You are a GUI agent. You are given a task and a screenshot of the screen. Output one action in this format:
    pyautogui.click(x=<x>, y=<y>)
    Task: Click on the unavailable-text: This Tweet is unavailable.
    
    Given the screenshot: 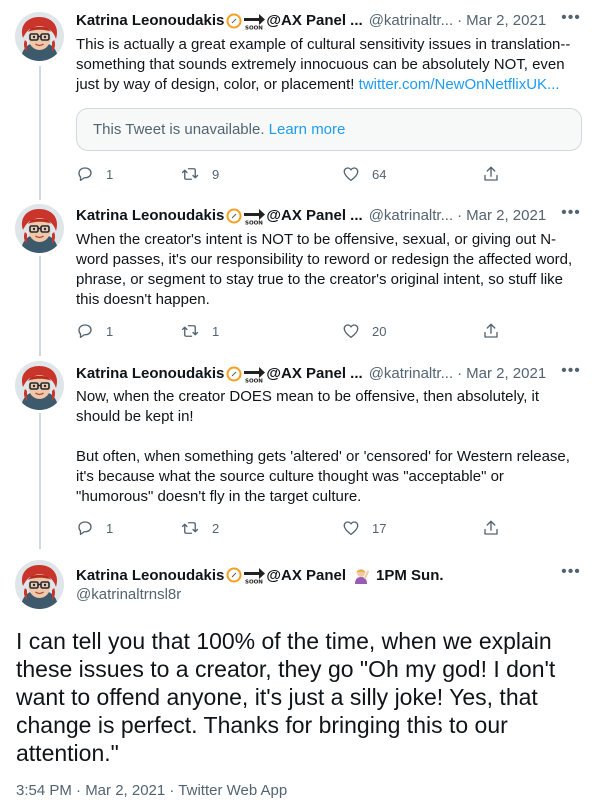 What is the action you would take?
    pyautogui.click(x=179, y=129)
    